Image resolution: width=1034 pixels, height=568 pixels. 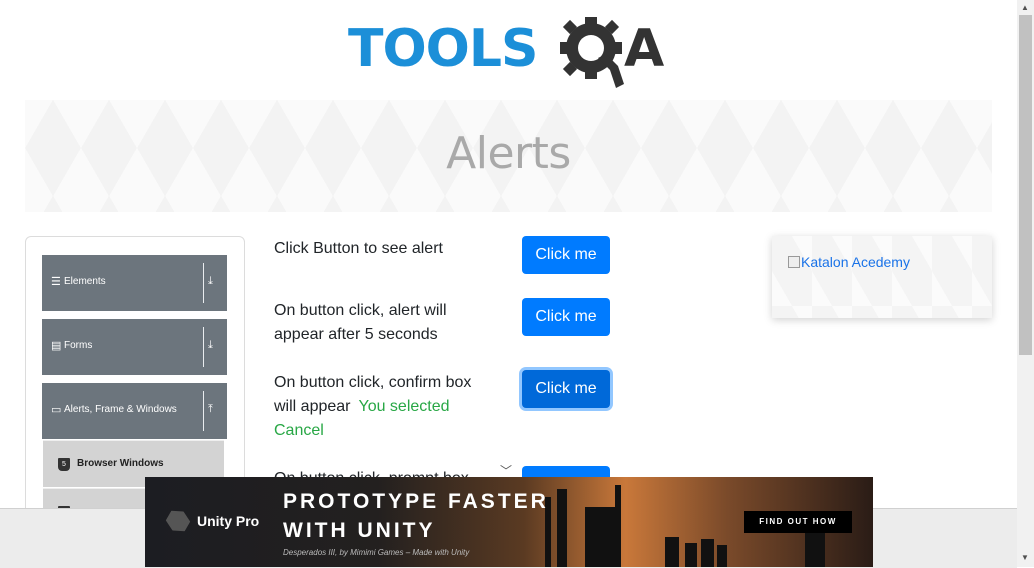 I want to click on logo-text-a: A, so click(x=644, y=49).